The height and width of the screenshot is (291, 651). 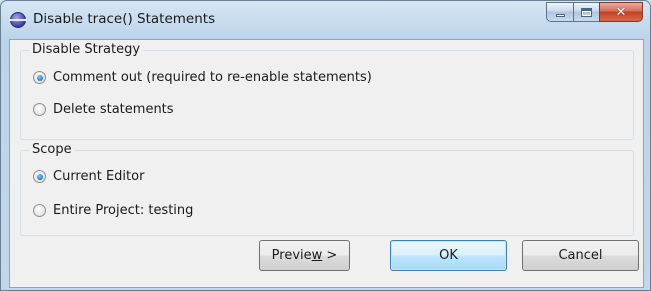 I want to click on maximize-icon, so click(x=586, y=12).